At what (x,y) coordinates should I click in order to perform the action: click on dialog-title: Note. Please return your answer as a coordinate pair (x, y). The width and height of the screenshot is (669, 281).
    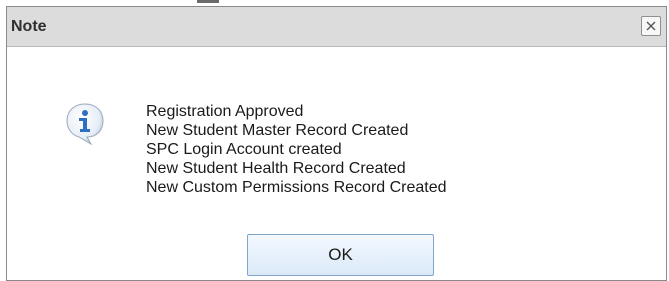
    Looking at the image, I should click on (29, 26).